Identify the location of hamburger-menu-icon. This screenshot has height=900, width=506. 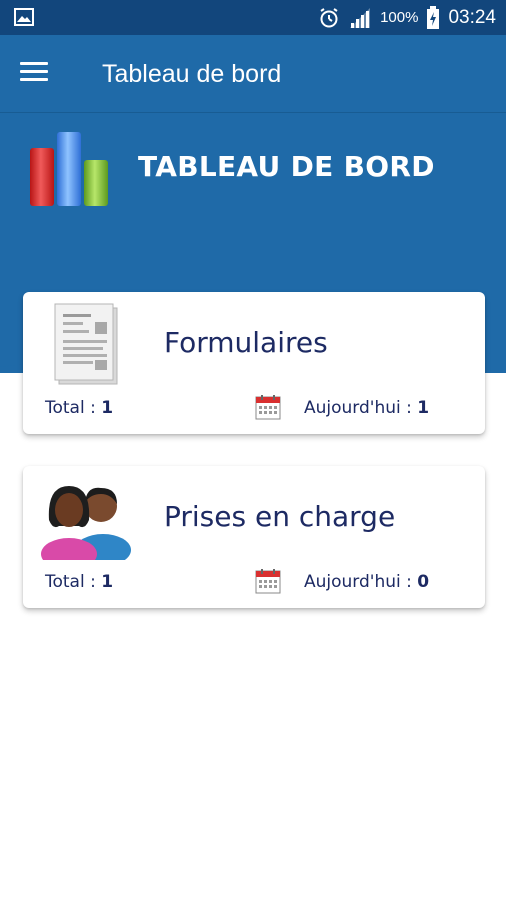
(34, 73).